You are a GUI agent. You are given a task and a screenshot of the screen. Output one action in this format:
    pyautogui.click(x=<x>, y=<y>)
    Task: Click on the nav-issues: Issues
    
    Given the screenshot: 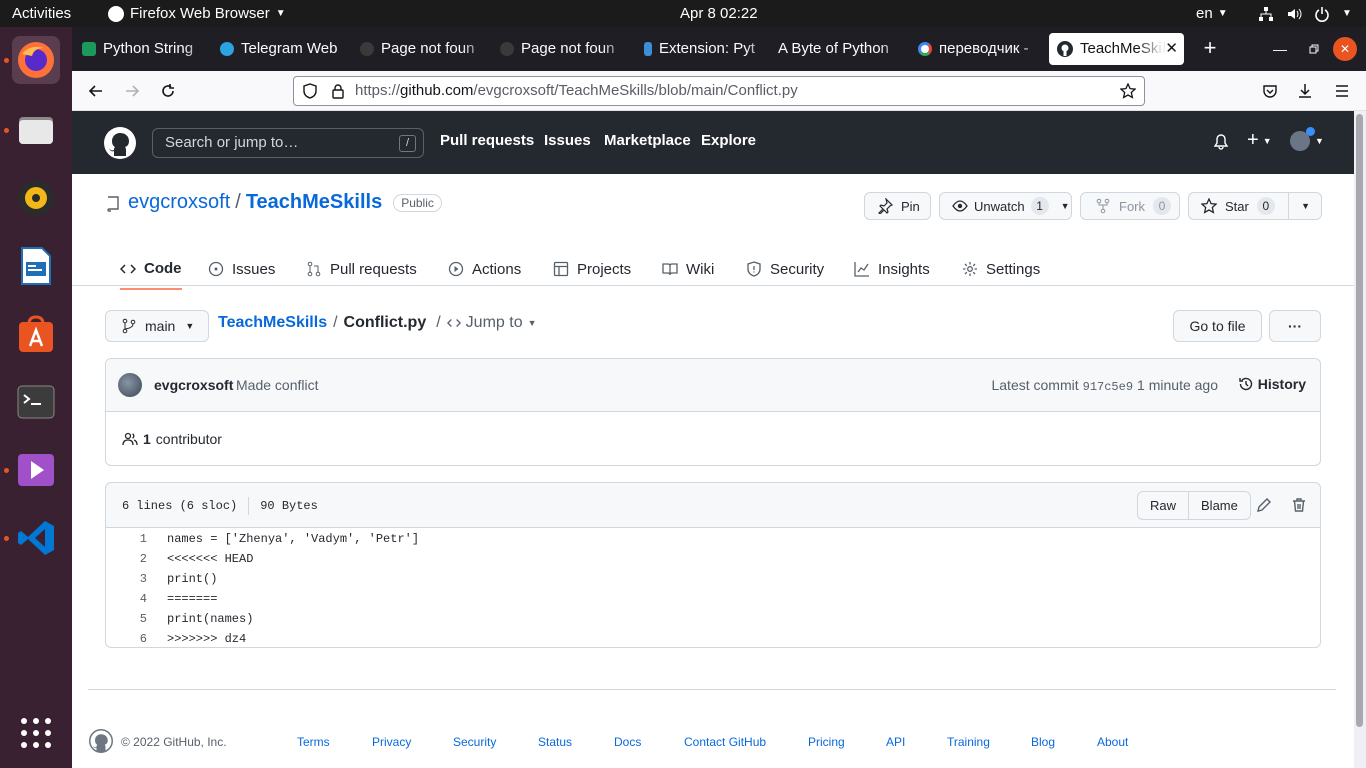 What is the action you would take?
    pyautogui.click(x=567, y=140)
    